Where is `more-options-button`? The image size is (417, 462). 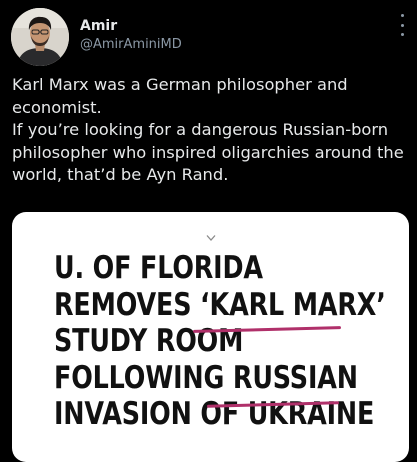
more-options-button is located at coordinates (402, 25).